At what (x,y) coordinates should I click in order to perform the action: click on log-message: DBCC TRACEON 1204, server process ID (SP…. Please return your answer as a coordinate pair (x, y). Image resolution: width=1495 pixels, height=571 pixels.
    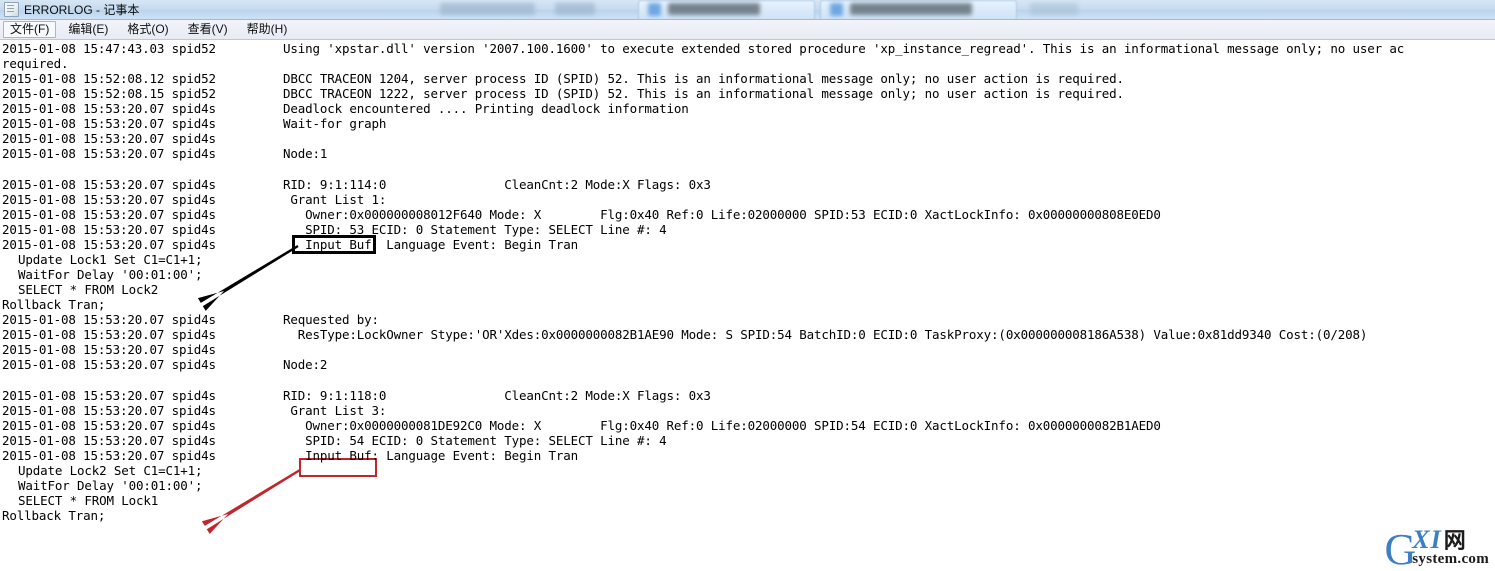
    Looking at the image, I should click on (703, 78).